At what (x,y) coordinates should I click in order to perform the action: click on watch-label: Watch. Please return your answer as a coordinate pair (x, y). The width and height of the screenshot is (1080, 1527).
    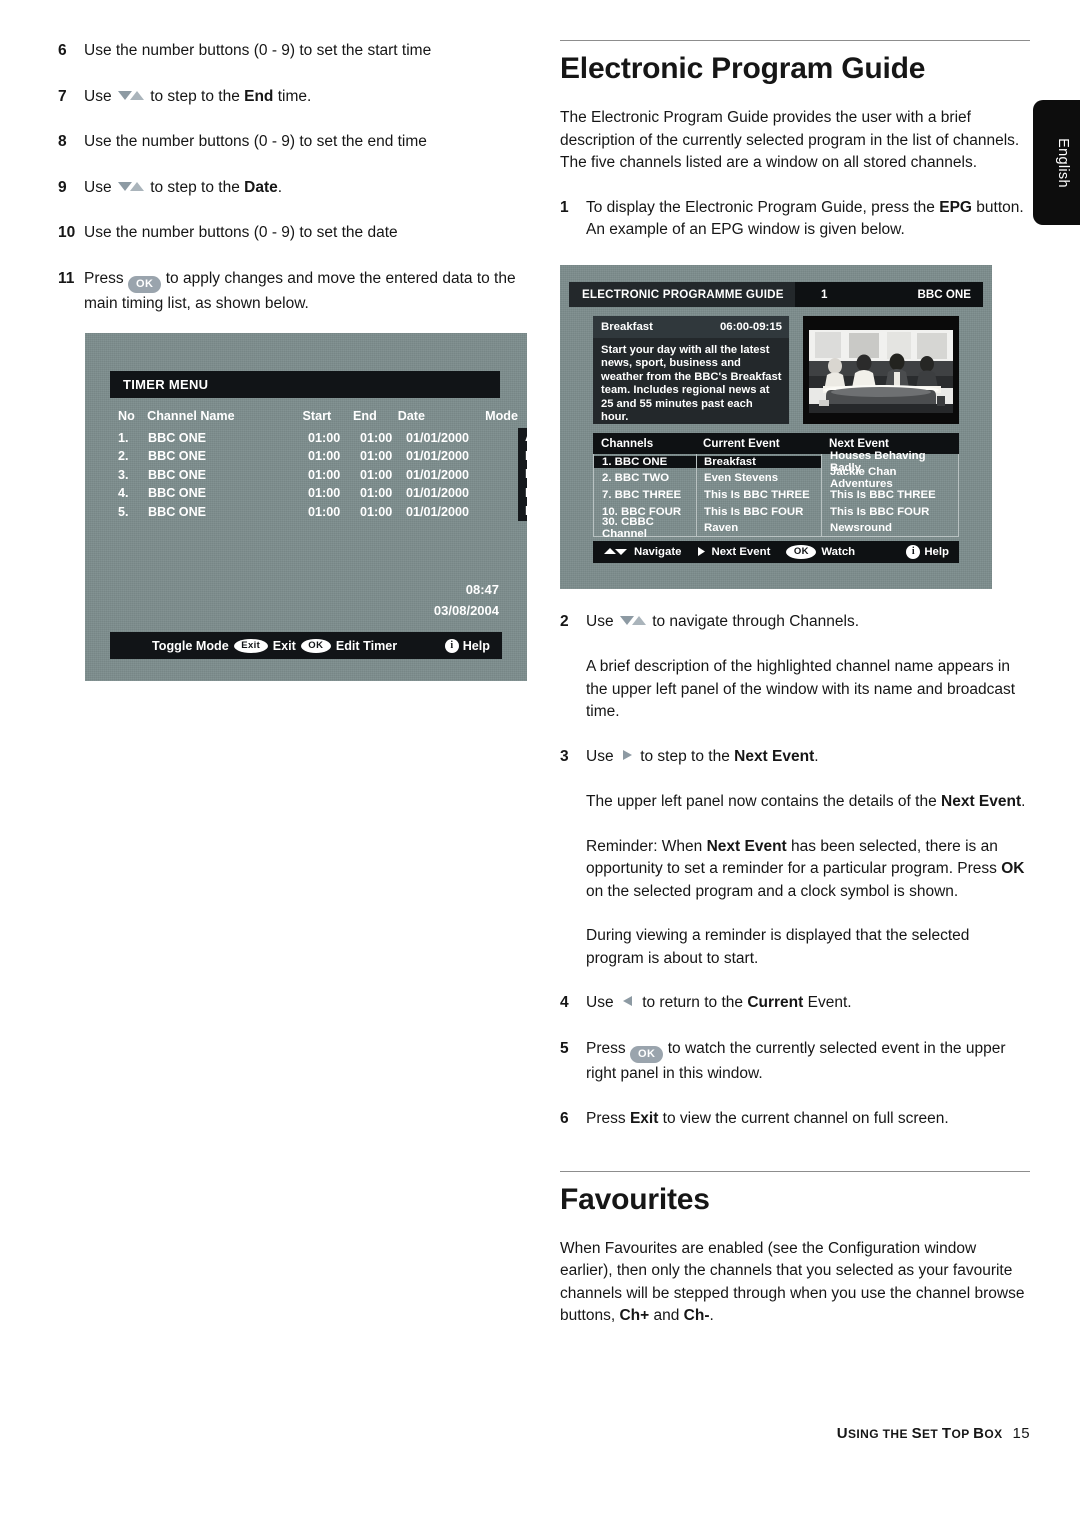
    Looking at the image, I should click on (838, 552).